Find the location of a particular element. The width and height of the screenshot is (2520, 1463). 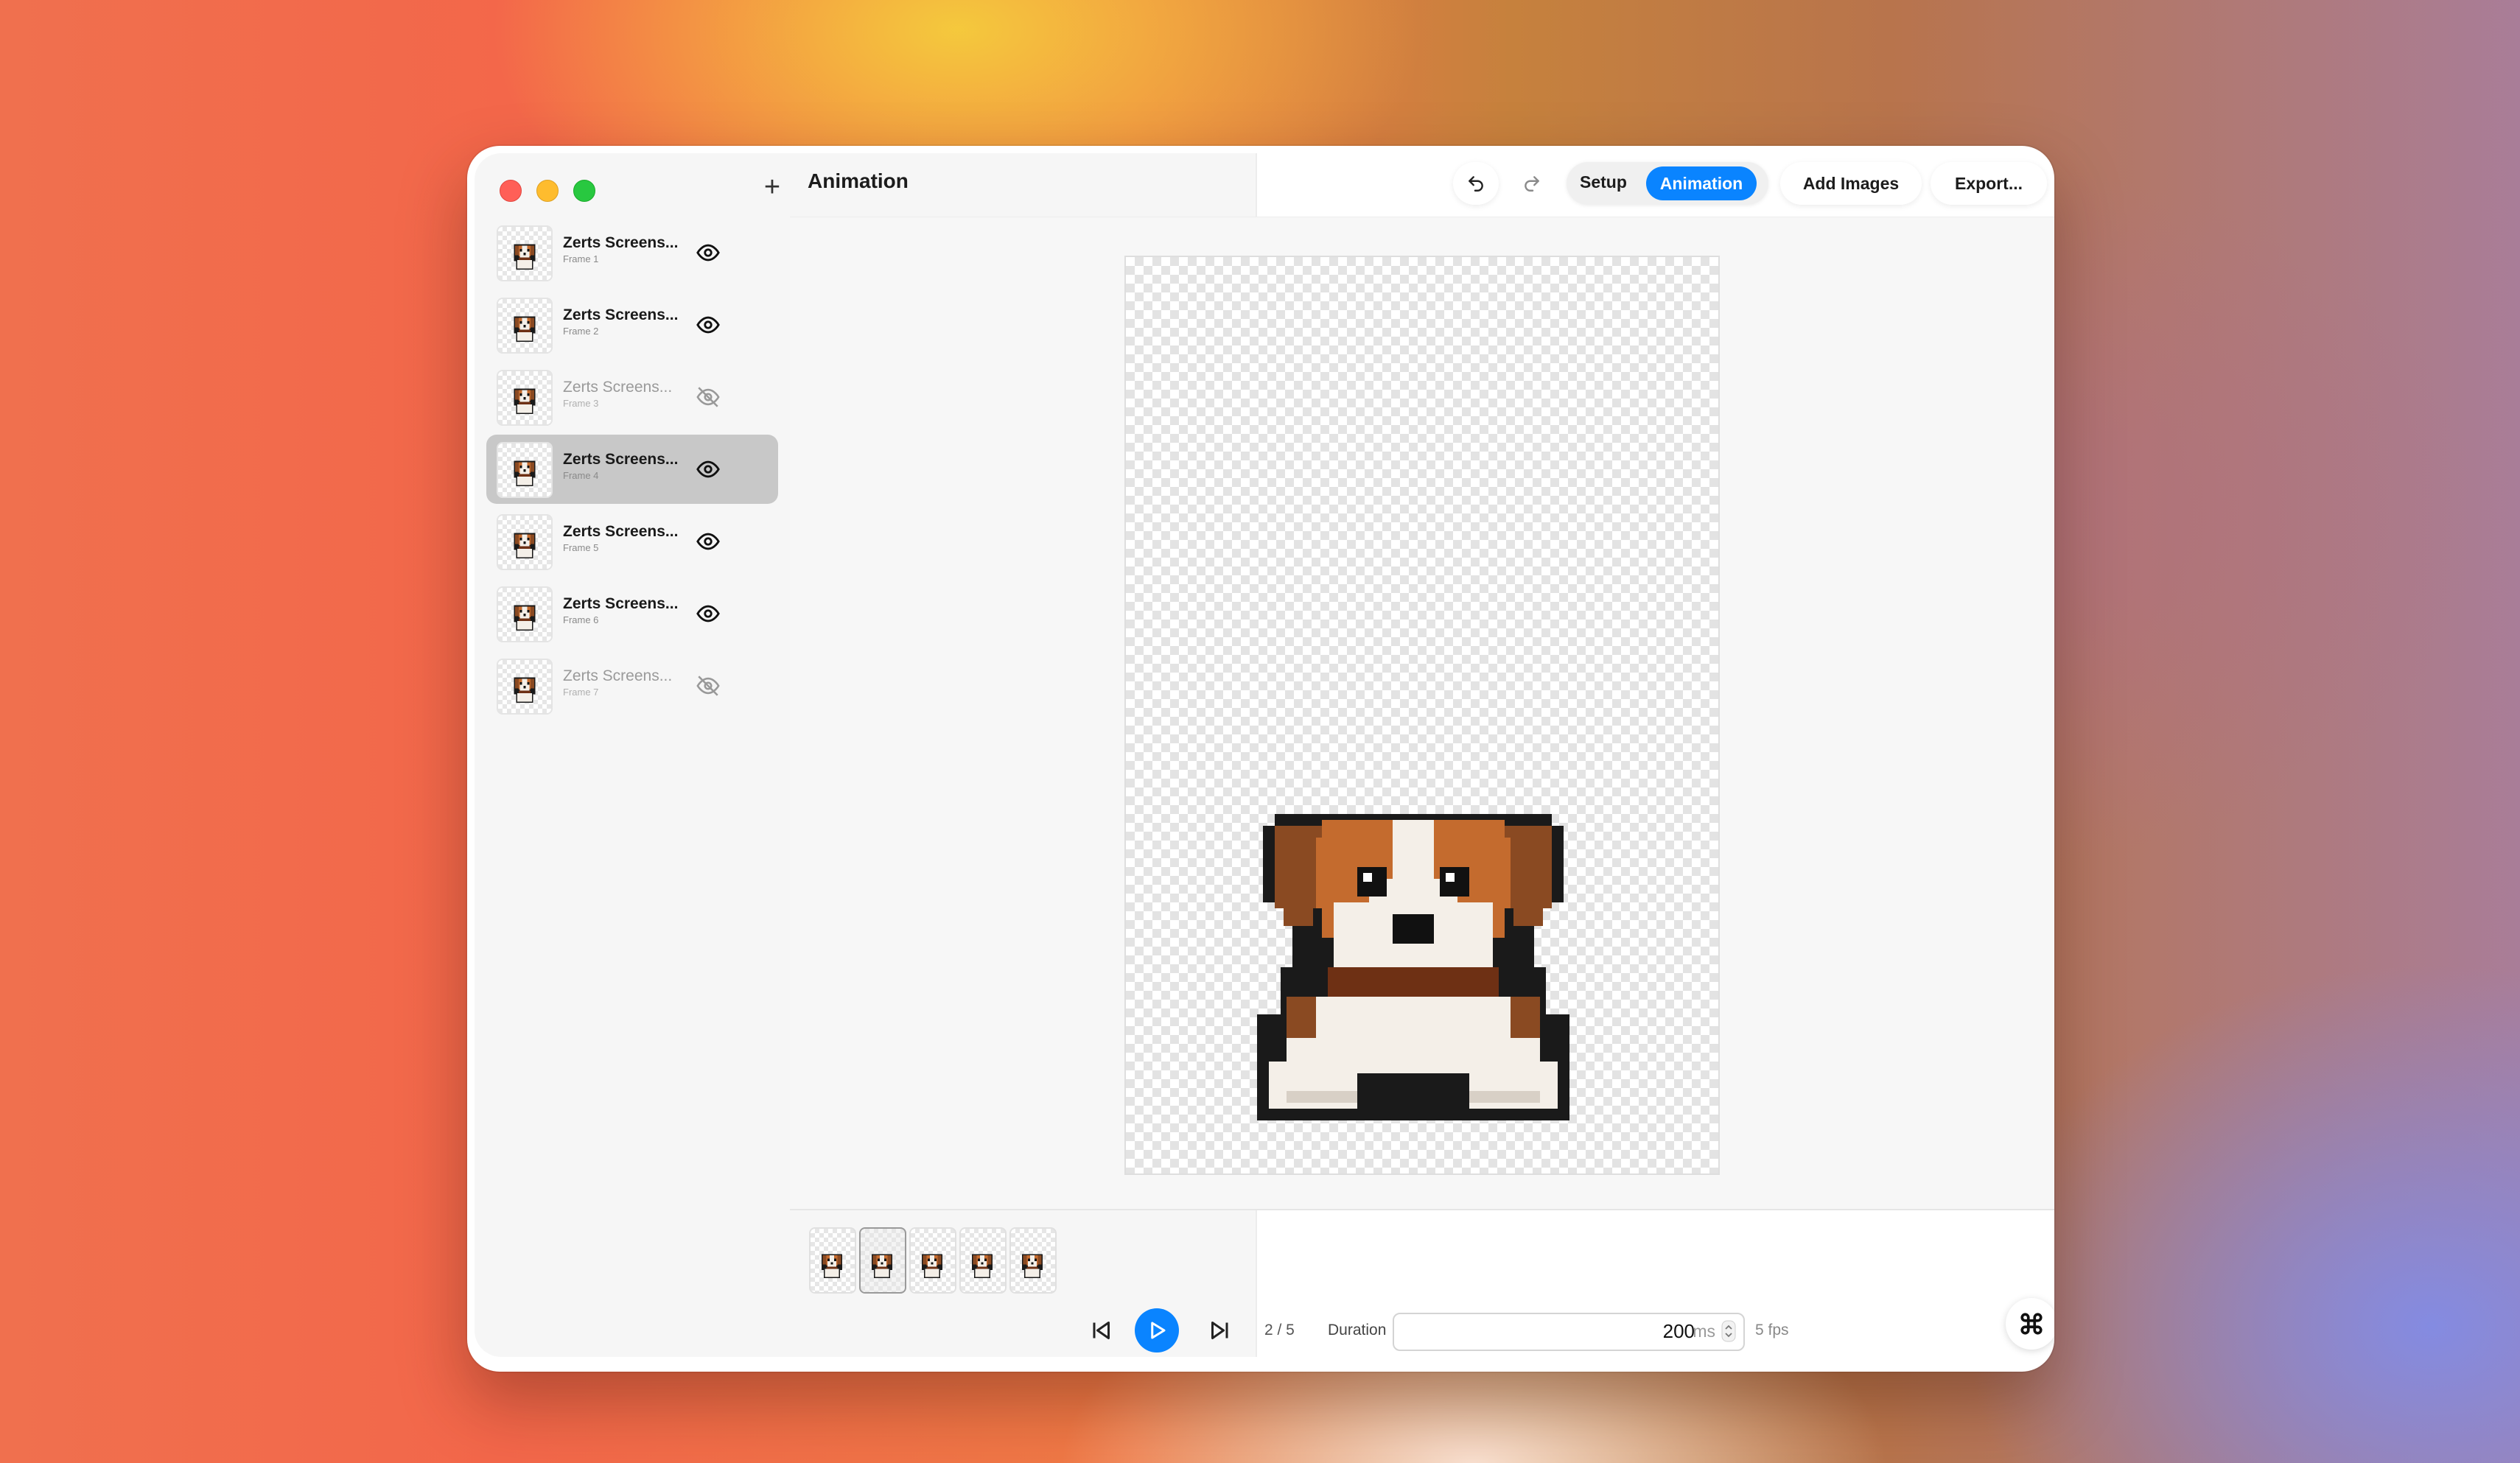

skip-forward-icon is located at coordinates (1219, 1330).